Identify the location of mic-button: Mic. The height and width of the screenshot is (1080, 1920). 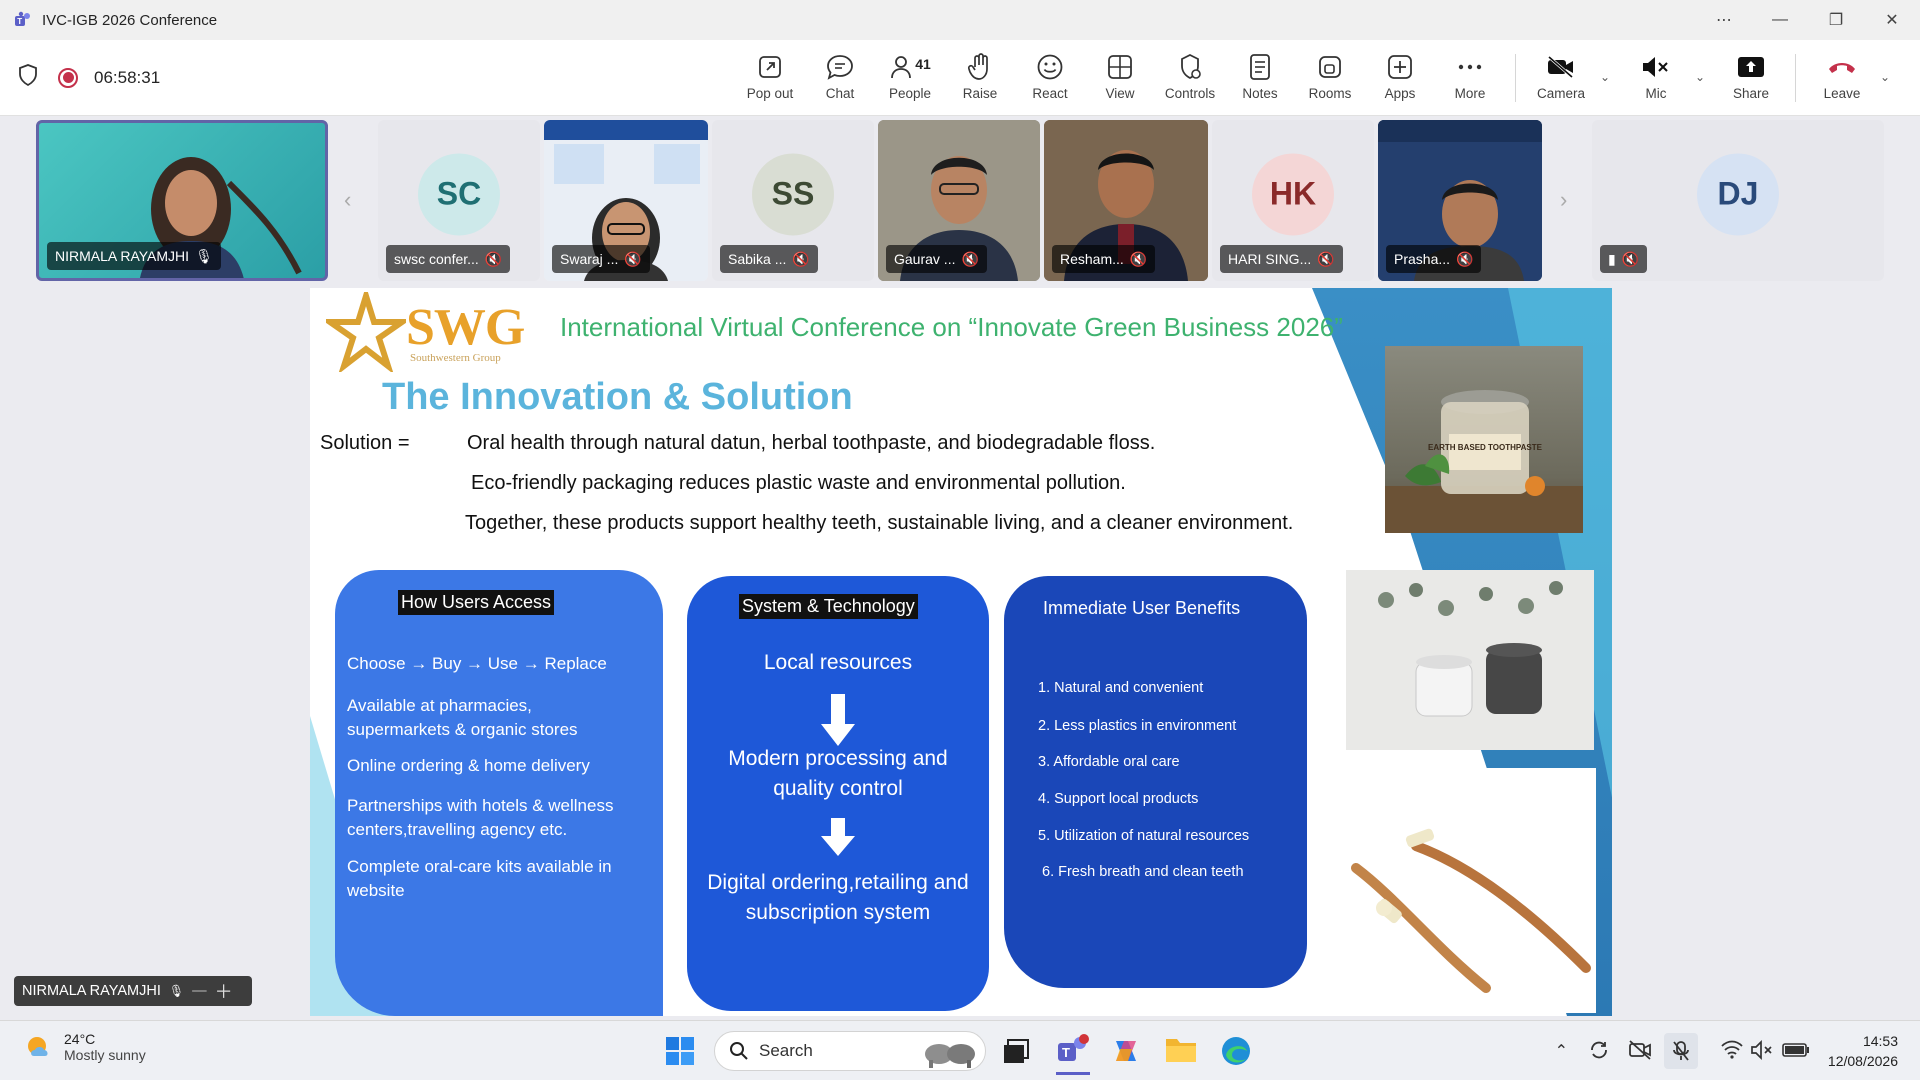
(1656, 80).